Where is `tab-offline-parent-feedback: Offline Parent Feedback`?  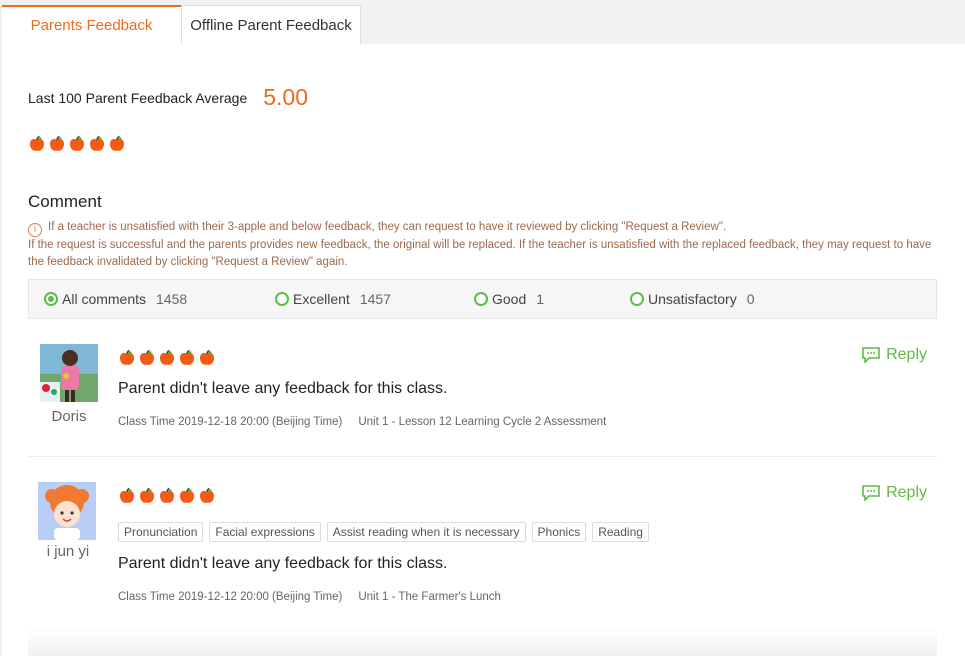 tab-offline-parent-feedback: Offline Parent Feedback is located at coordinates (271, 24).